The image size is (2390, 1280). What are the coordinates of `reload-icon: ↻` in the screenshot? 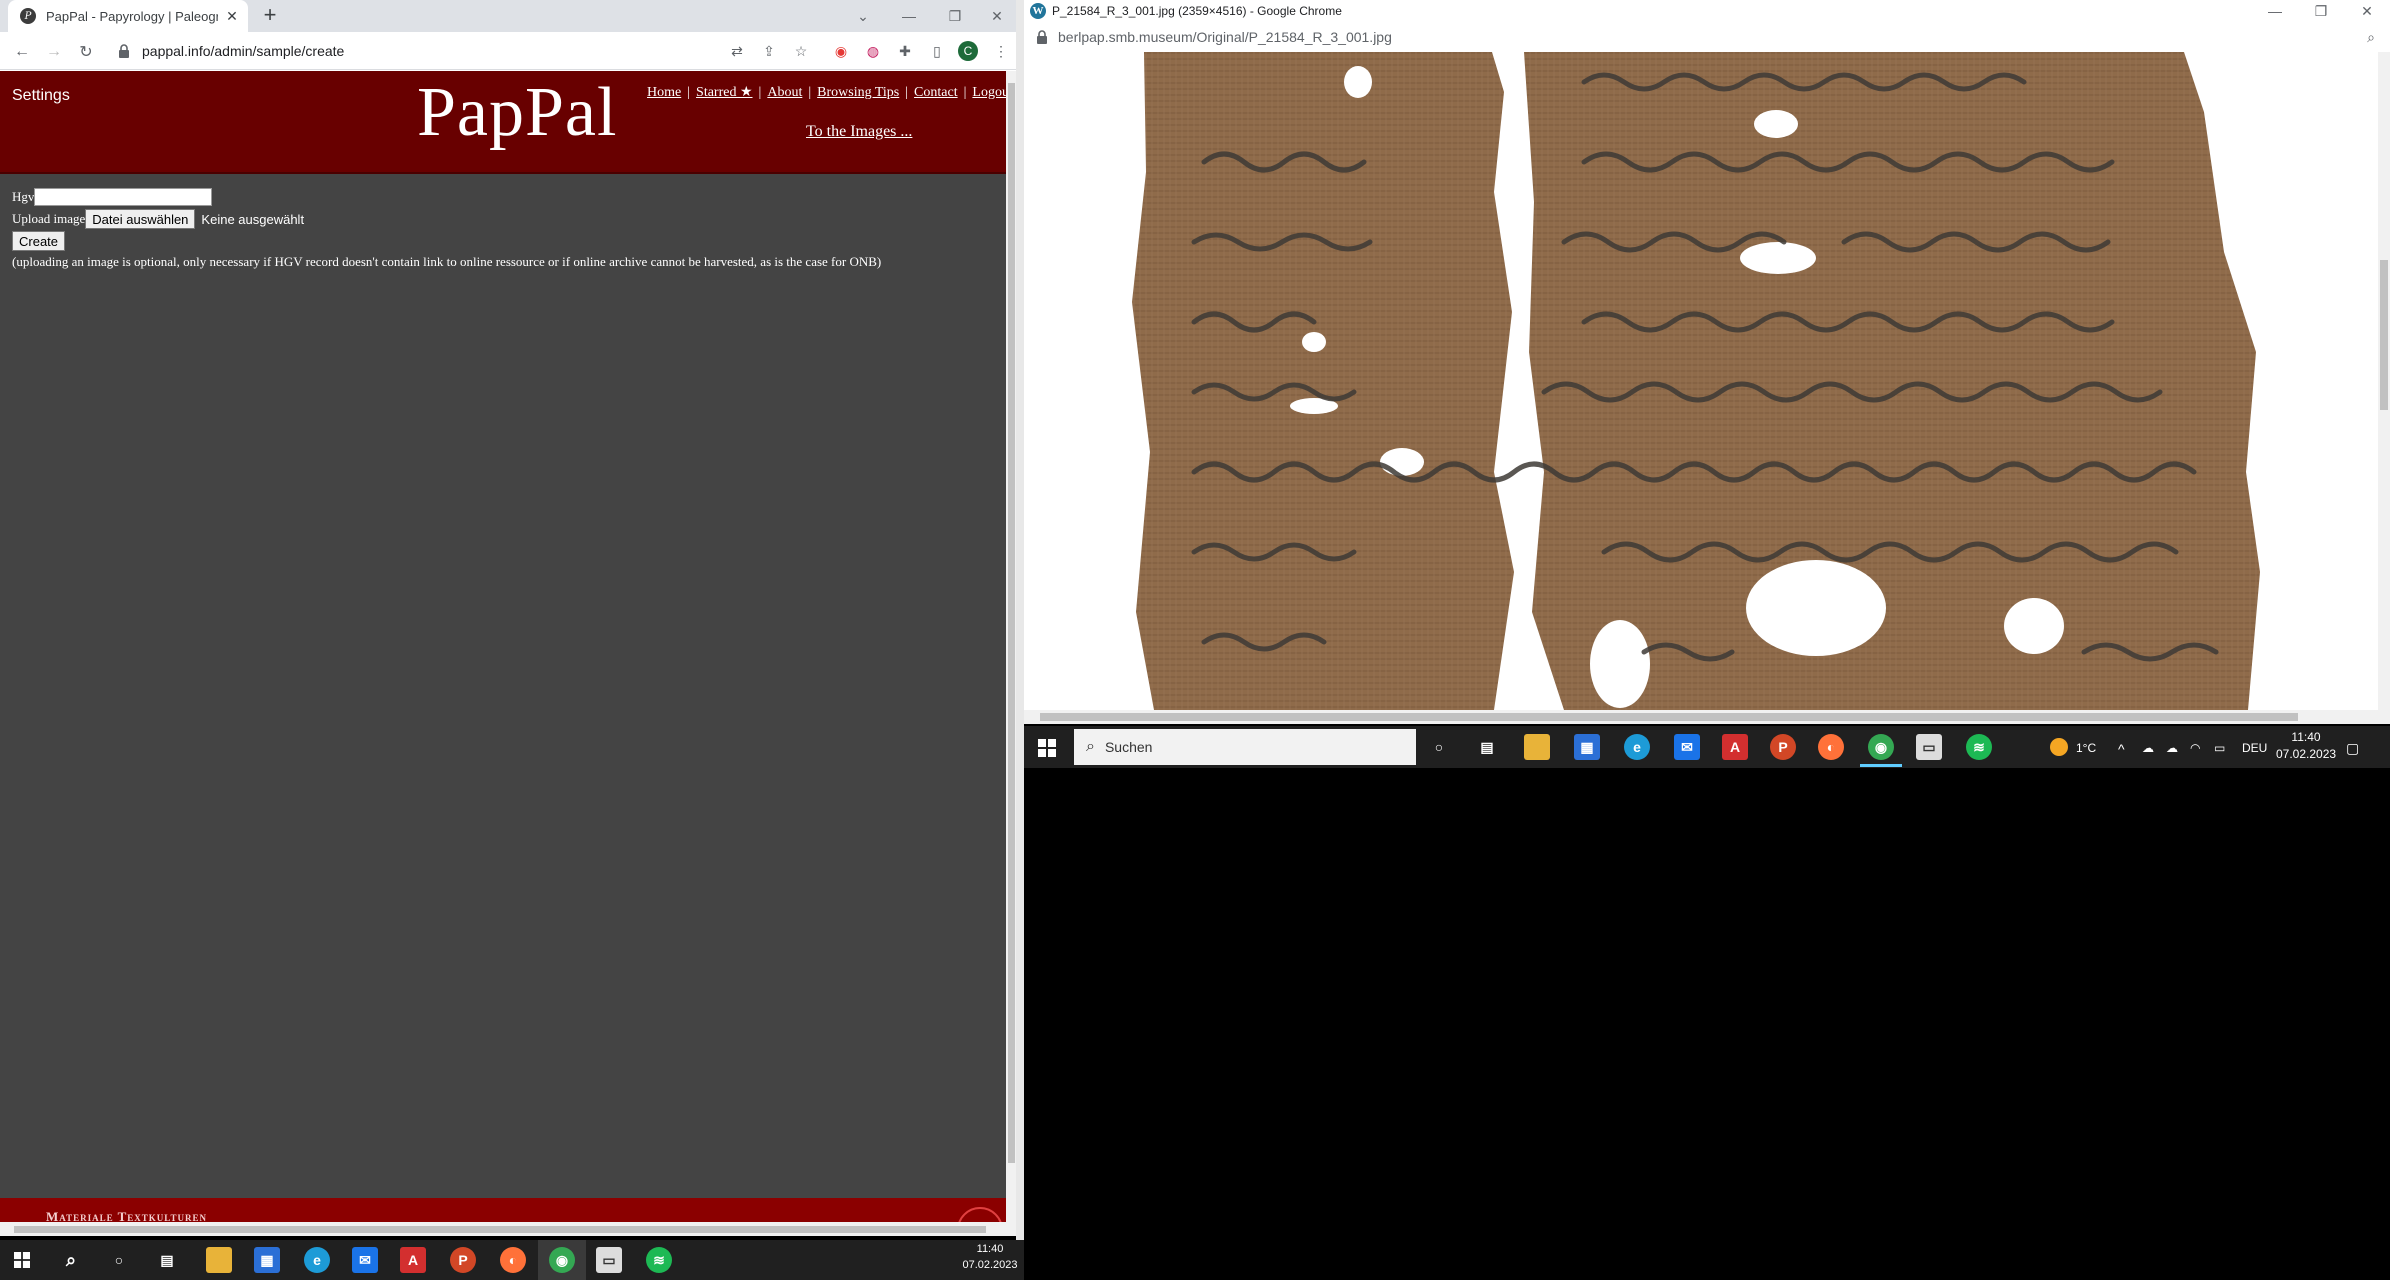 It's located at (86, 52).